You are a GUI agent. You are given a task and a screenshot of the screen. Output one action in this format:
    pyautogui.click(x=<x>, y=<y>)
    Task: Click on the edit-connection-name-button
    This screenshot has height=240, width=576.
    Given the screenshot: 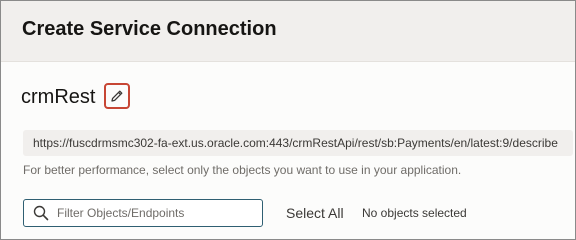 What is the action you would take?
    pyautogui.click(x=117, y=96)
    